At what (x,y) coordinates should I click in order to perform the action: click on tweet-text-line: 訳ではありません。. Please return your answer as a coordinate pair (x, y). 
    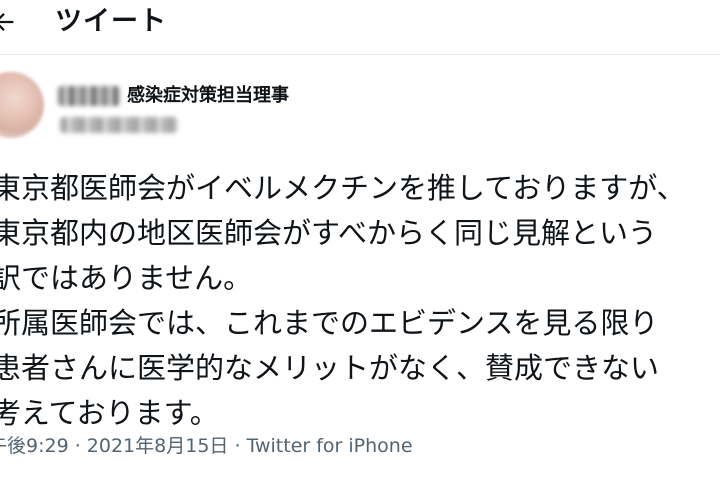
    Looking at the image, I should click on (126, 278).